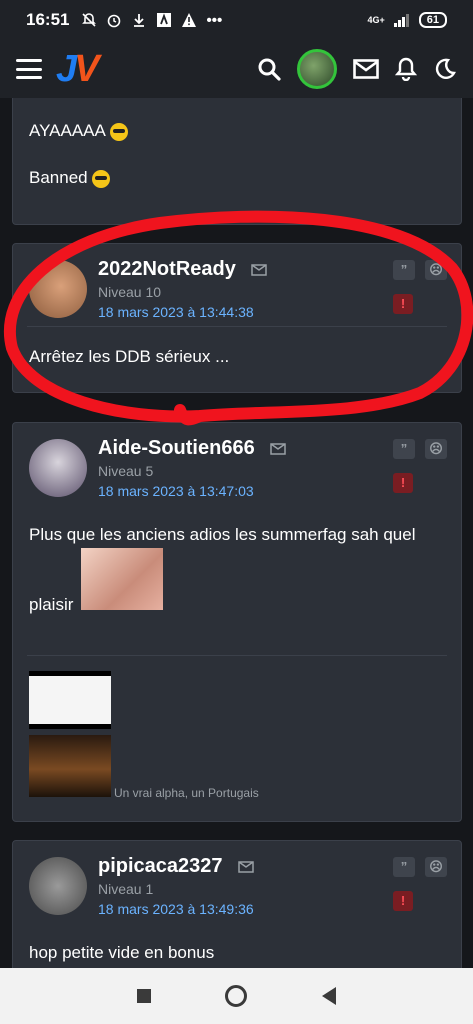 This screenshot has height=1024, width=473. I want to click on author-name: 2022NotReady, so click(183, 269).